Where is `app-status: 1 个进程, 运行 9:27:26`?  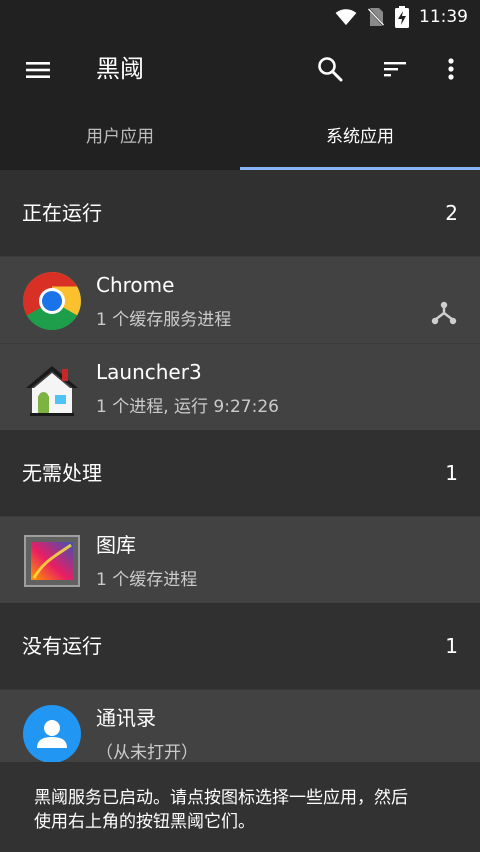 app-status: 1 个进程, 运行 9:27:26 is located at coordinates (187, 407).